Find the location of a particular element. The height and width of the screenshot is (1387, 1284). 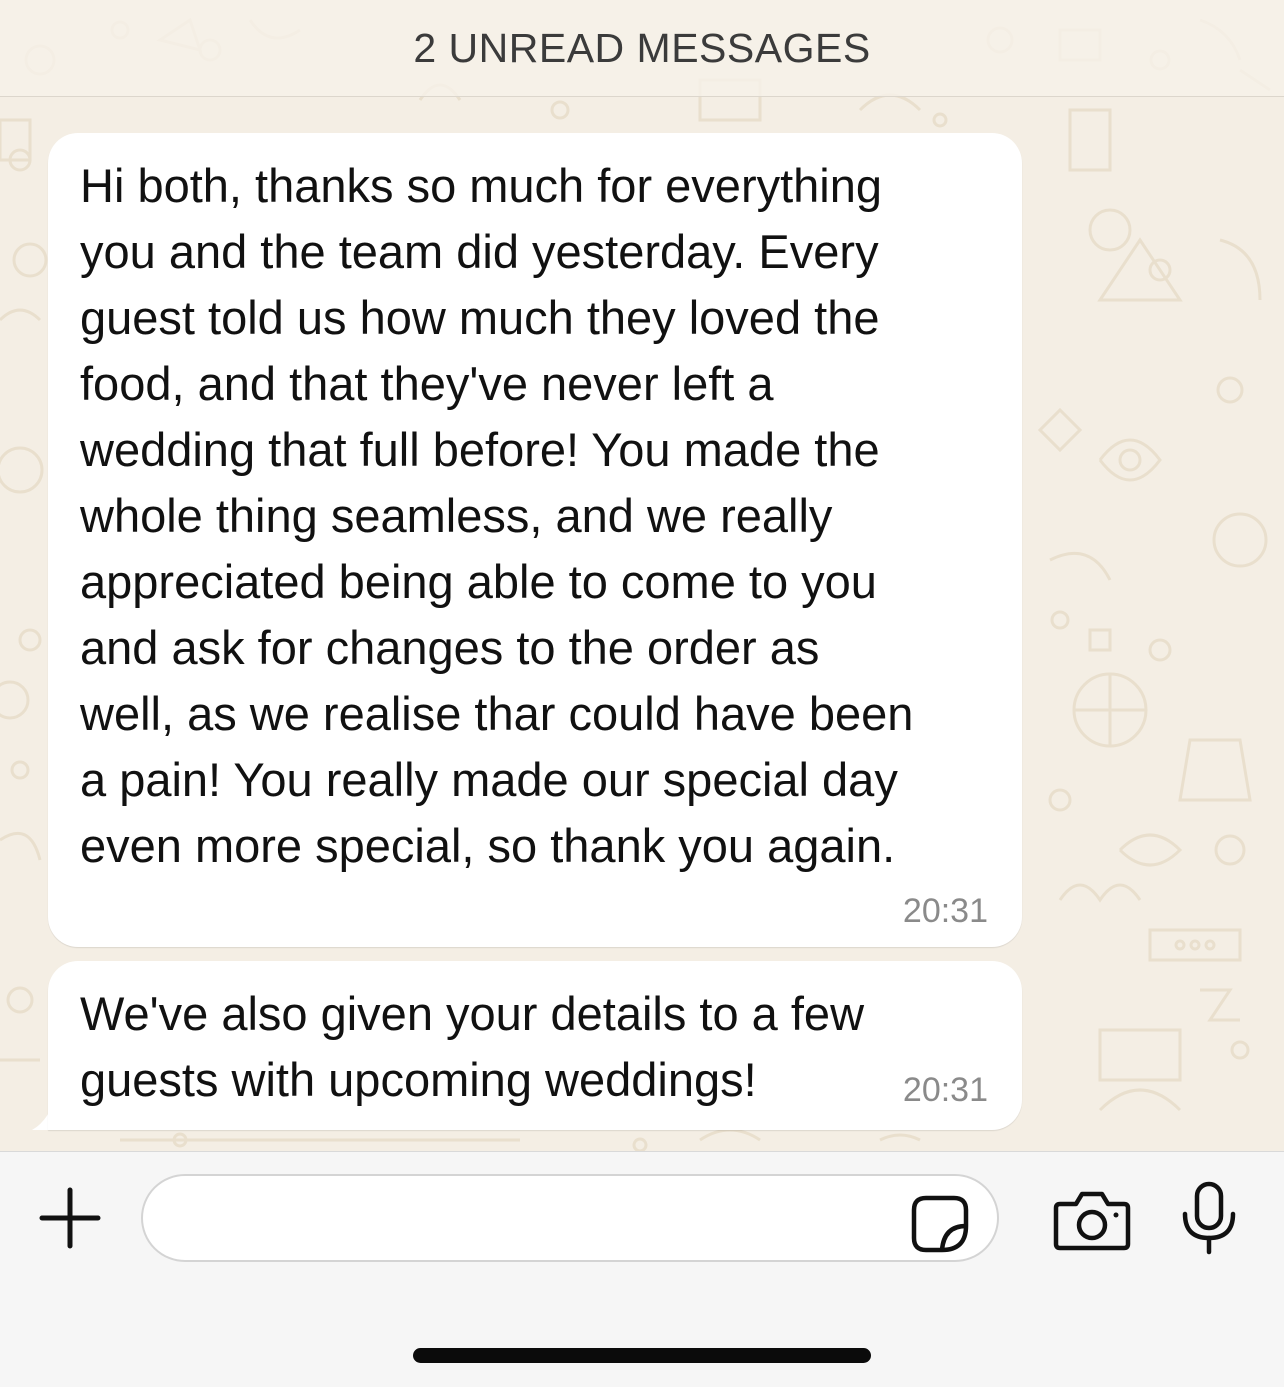

message-input is located at coordinates (570, 1218).